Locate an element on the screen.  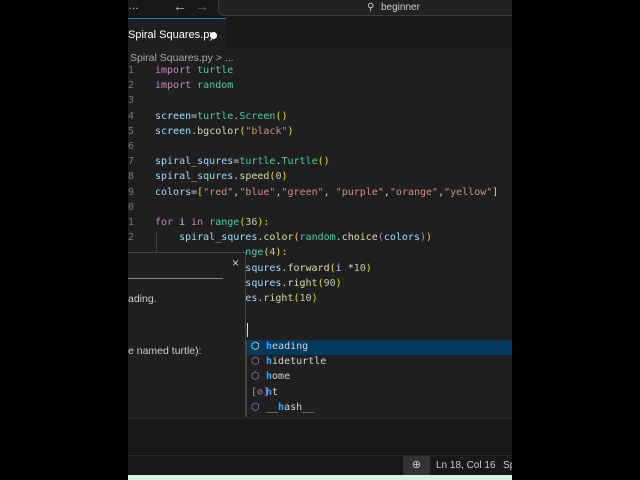
code-token: 36 is located at coordinates (251, 222).